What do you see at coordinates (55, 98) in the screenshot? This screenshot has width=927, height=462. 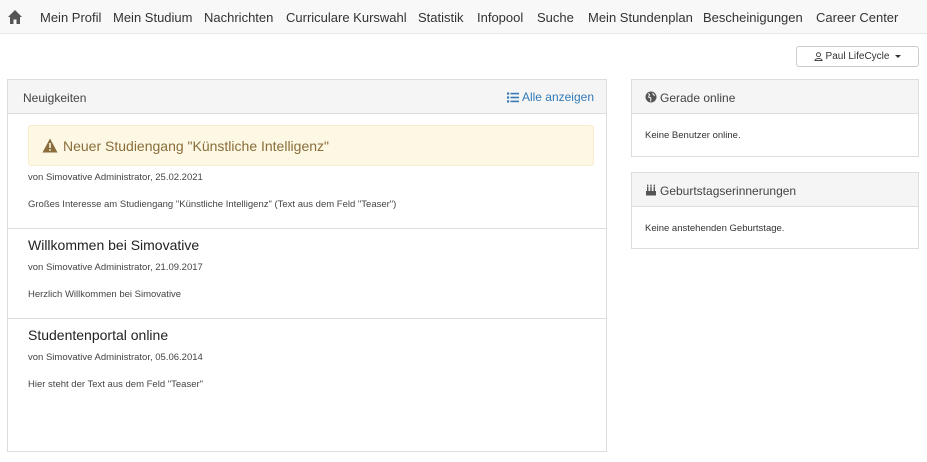 I see `news-heading: Neuigkeiten` at bounding box center [55, 98].